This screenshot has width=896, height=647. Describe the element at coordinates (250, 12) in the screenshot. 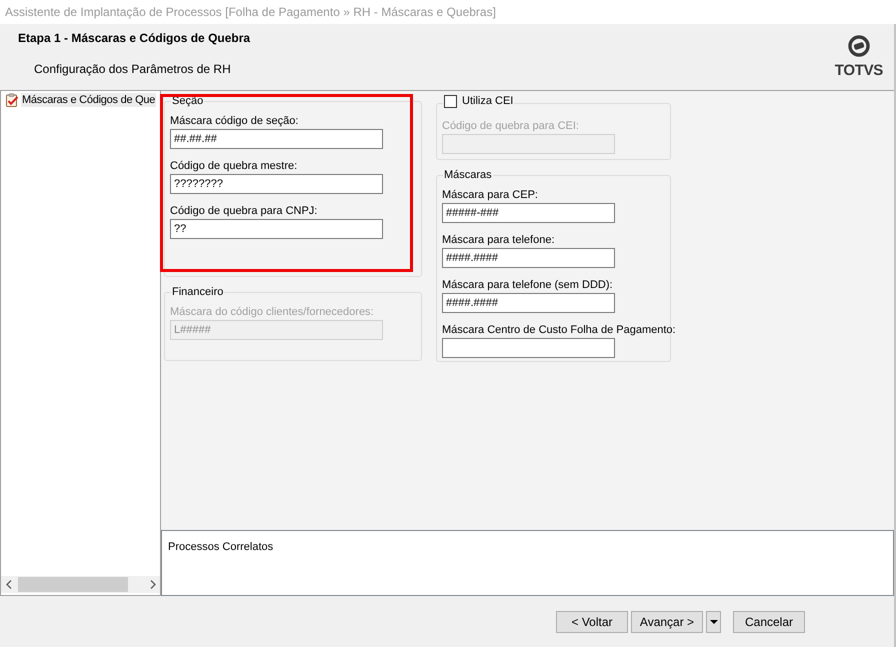

I see `window-title: Assistente de Implantação de Processos [Folha de Pagamento » RH - Máscaras e Quebras]` at that location.